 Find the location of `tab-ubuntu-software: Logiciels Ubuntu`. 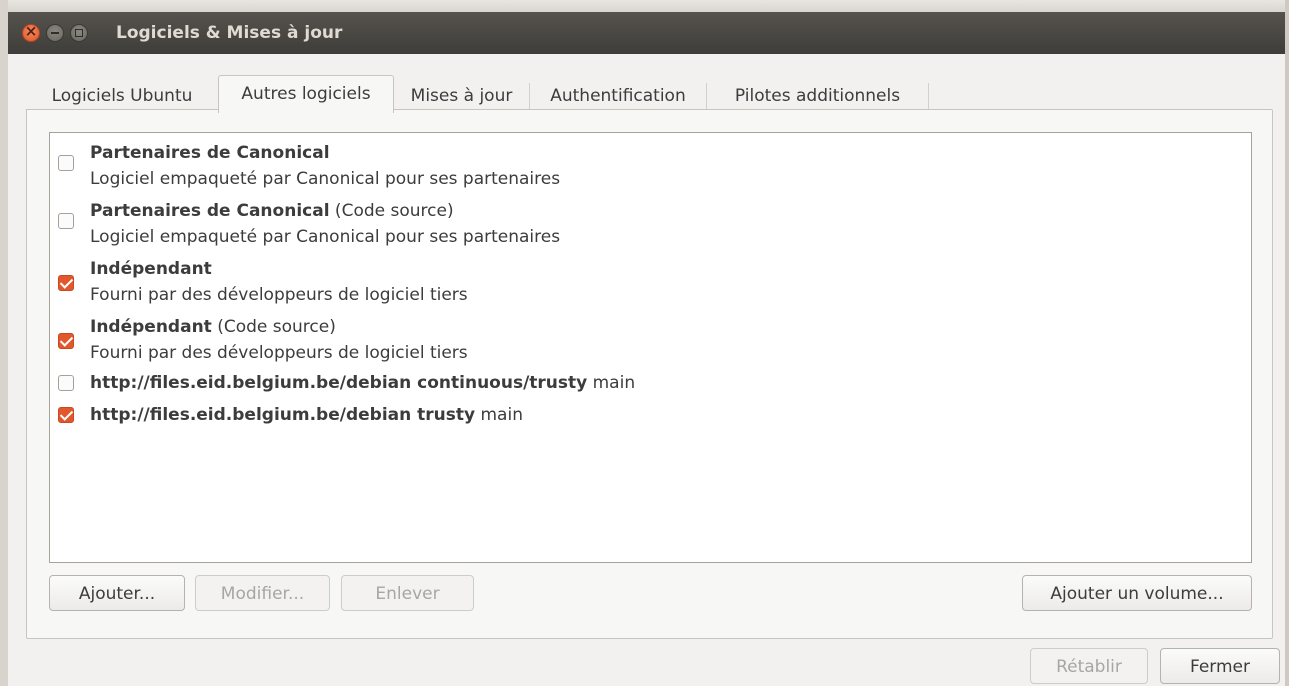

tab-ubuntu-software: Logiciels Ubuntu is located at coordinates (122, 97).